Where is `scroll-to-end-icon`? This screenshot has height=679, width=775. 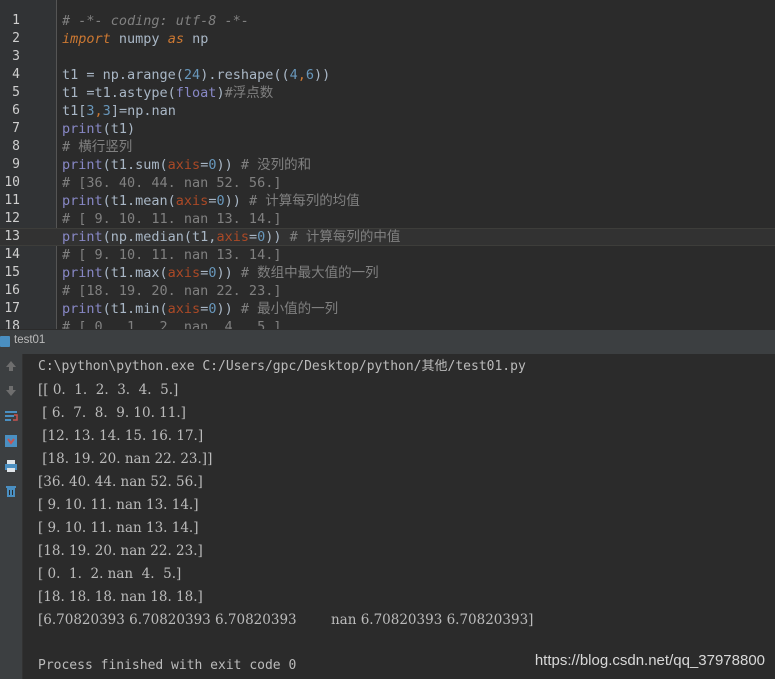
scroll-to-end-icon is located at coordinates (11, 441).